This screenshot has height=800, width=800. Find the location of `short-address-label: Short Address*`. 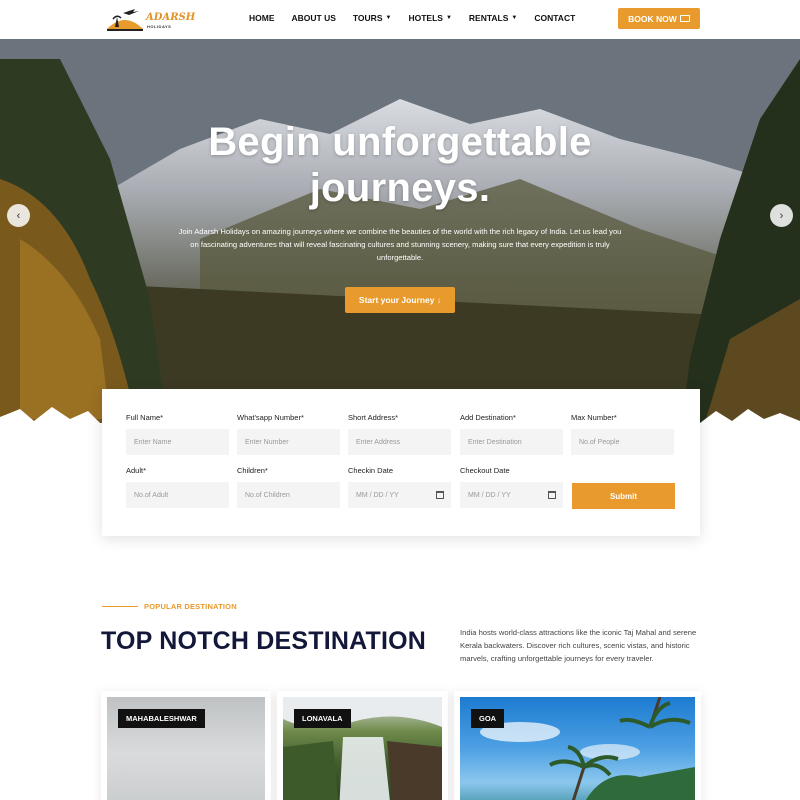

short-address-label: Short Address* is located at coordinates (373, 417).